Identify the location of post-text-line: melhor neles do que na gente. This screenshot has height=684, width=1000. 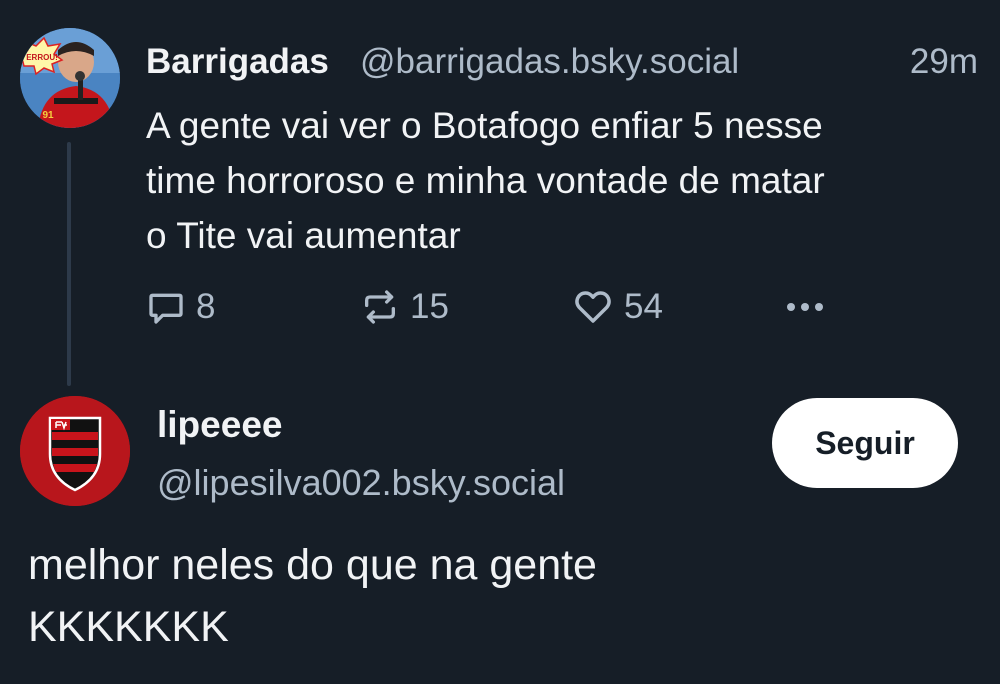
(312, 565).